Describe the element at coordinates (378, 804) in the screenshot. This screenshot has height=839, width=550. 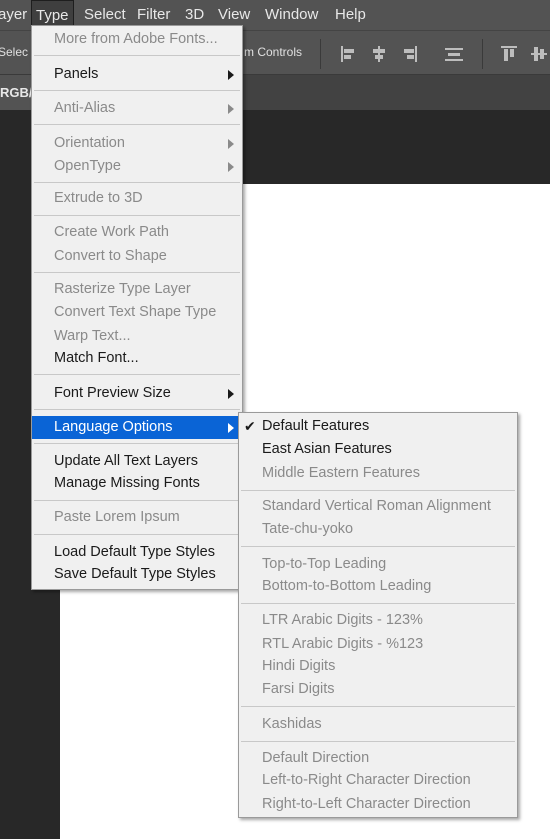
I see `submenu-item-right-to-left-character-direction: Right-to-Left Character Direction` at that location.